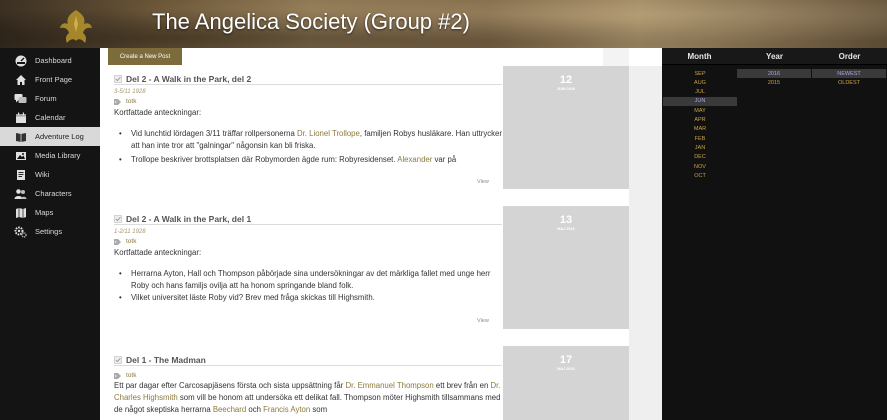 This screenshot has height=420, width=887. I want to click on archive-order-item: NEWEST, so click(849, 73).